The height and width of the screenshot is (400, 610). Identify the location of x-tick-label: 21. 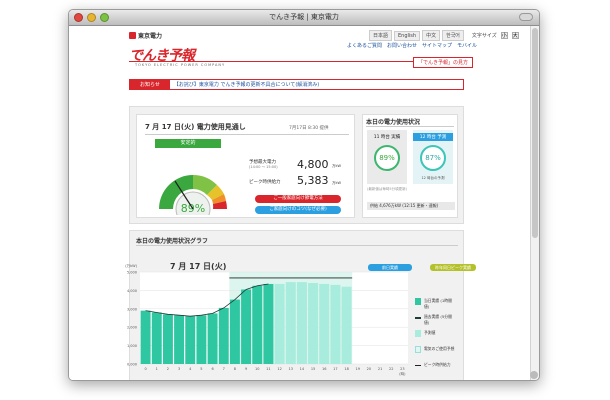
(380, 369).